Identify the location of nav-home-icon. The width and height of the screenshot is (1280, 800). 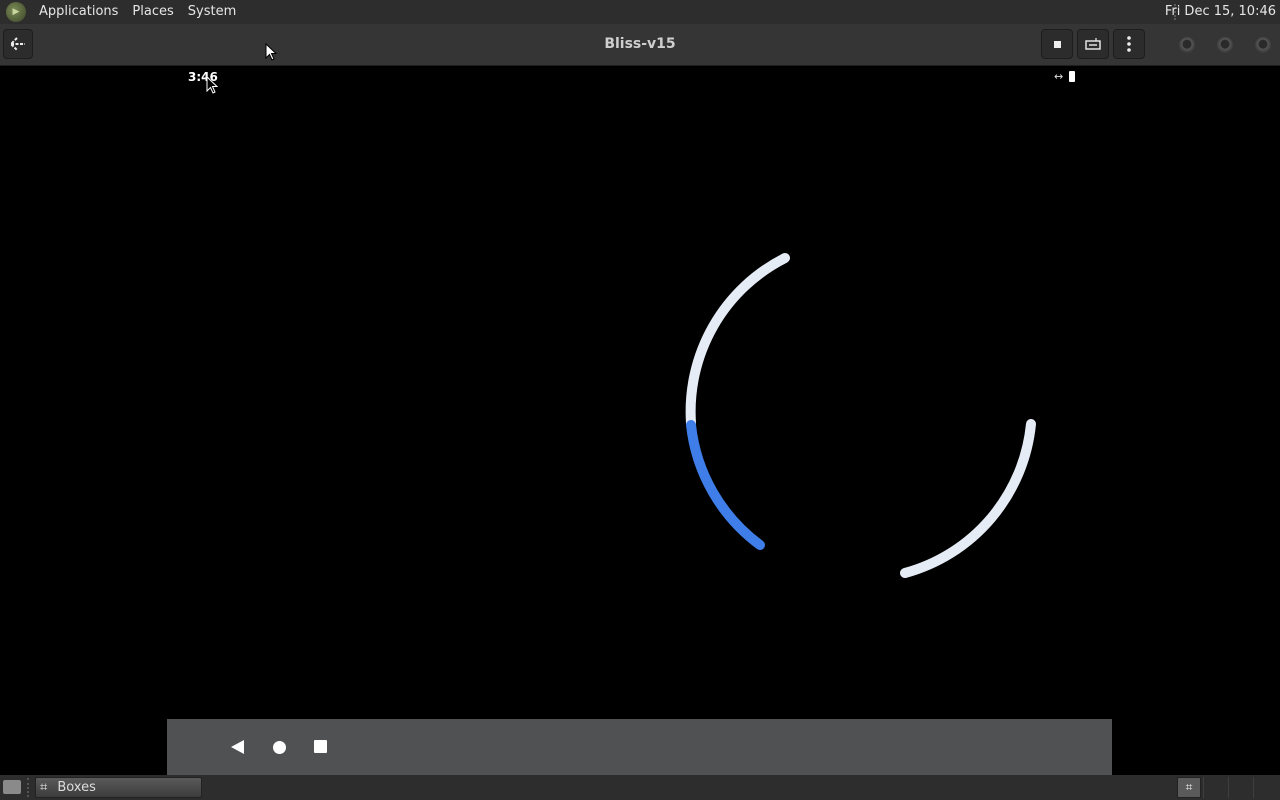
(279, 747).